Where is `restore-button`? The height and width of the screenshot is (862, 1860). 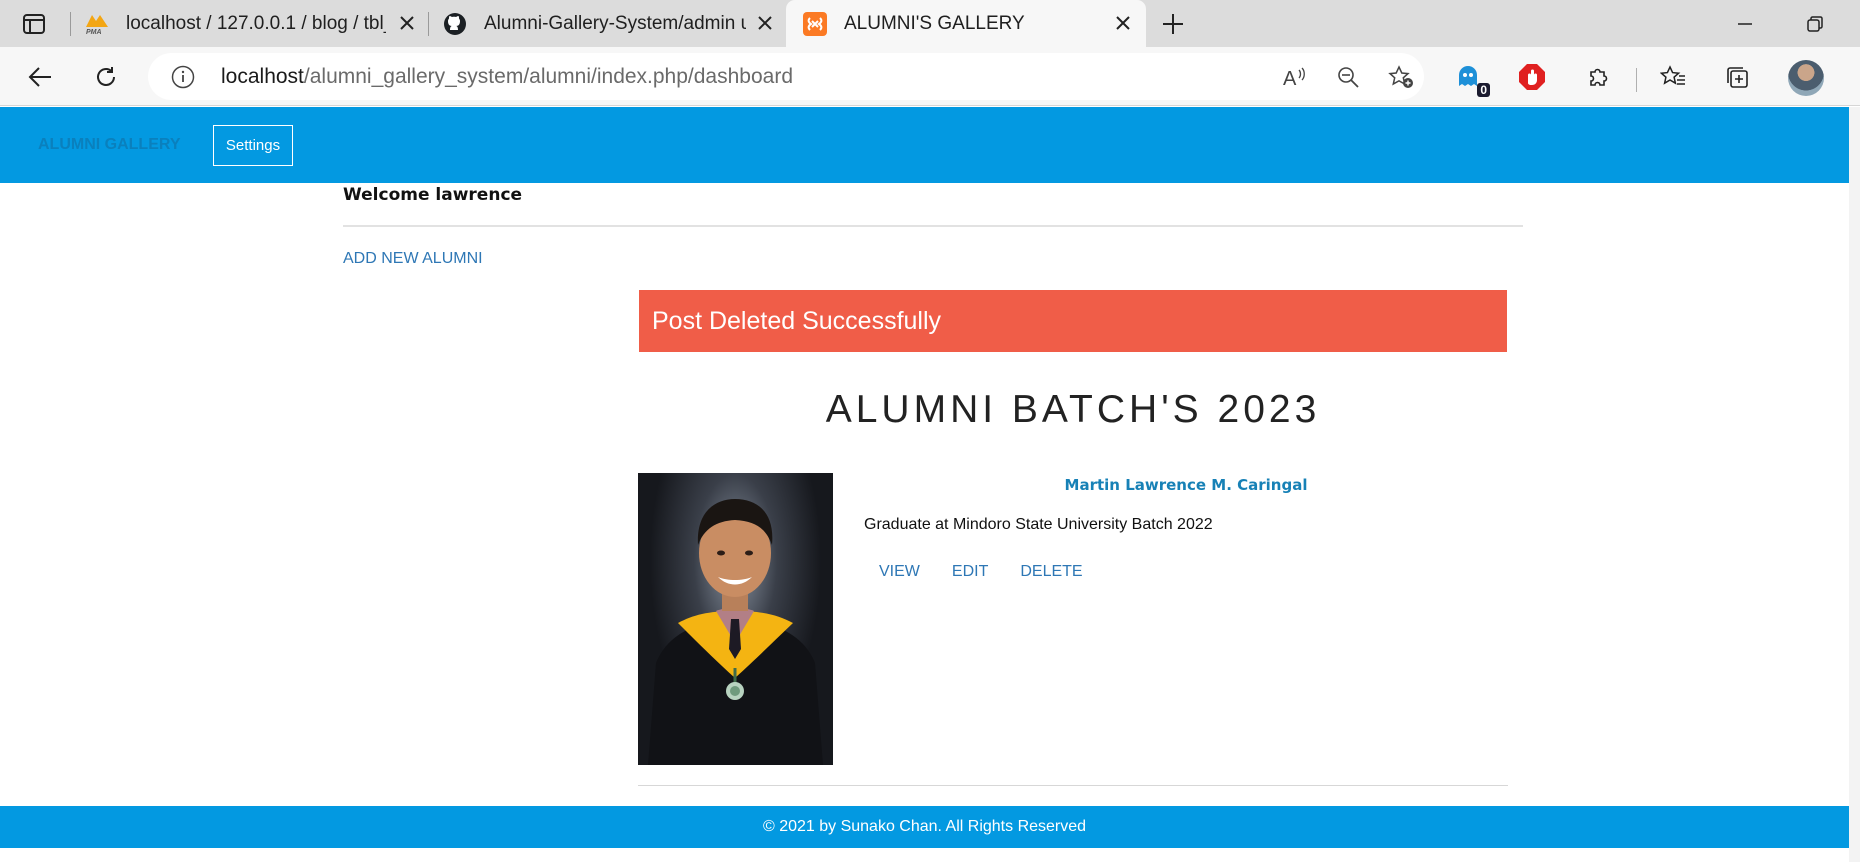
restore-button is located at coordinates (1815, 24).